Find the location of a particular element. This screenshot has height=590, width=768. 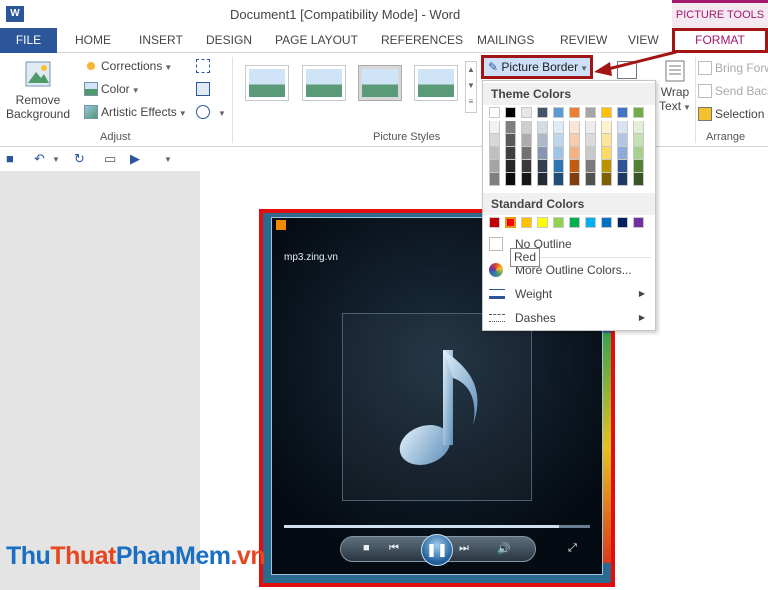

artistic-effects-button: Artistic Effects ▼ is located at coordinates (135, 112).